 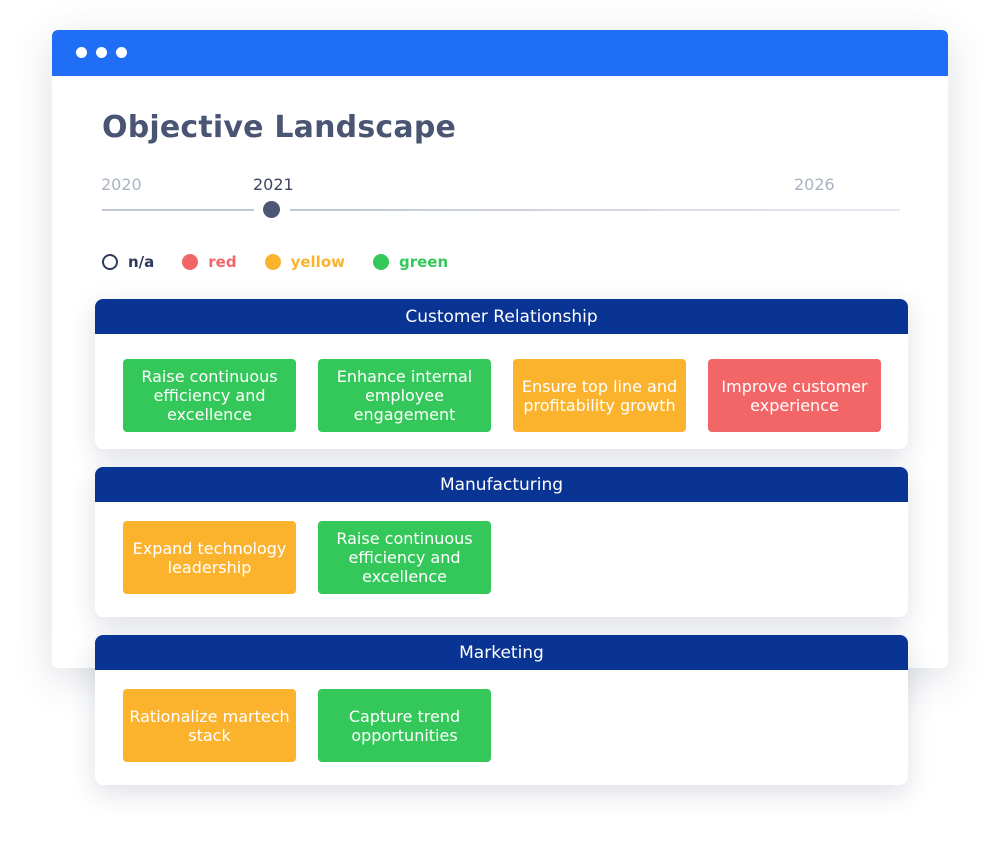 What do you see at coordinates (814, 184) in the screenshot?
I see `timeline-year-end: 2026` at bounding box center [814, 184].